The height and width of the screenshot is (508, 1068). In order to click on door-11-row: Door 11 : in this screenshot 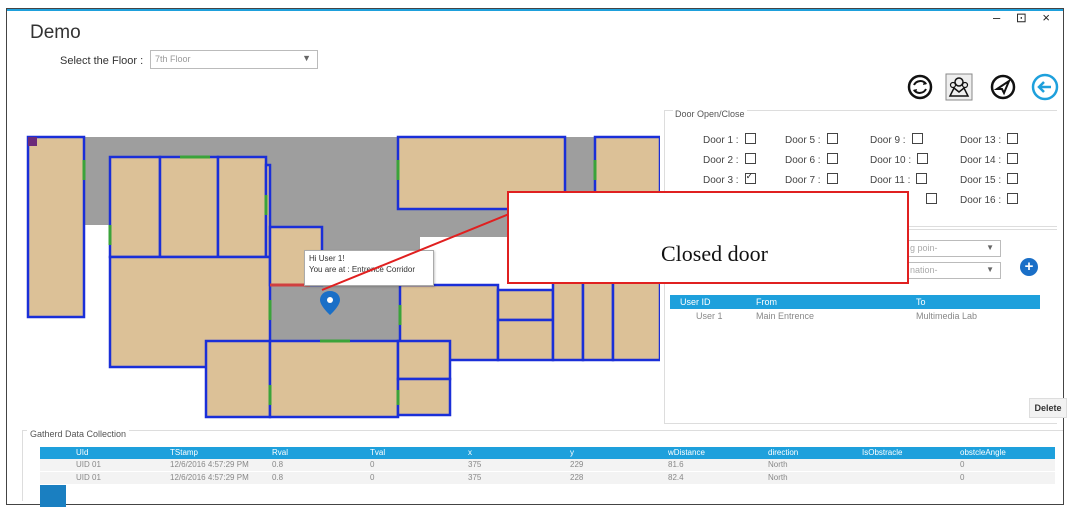, I will do `click(899, 179)`.